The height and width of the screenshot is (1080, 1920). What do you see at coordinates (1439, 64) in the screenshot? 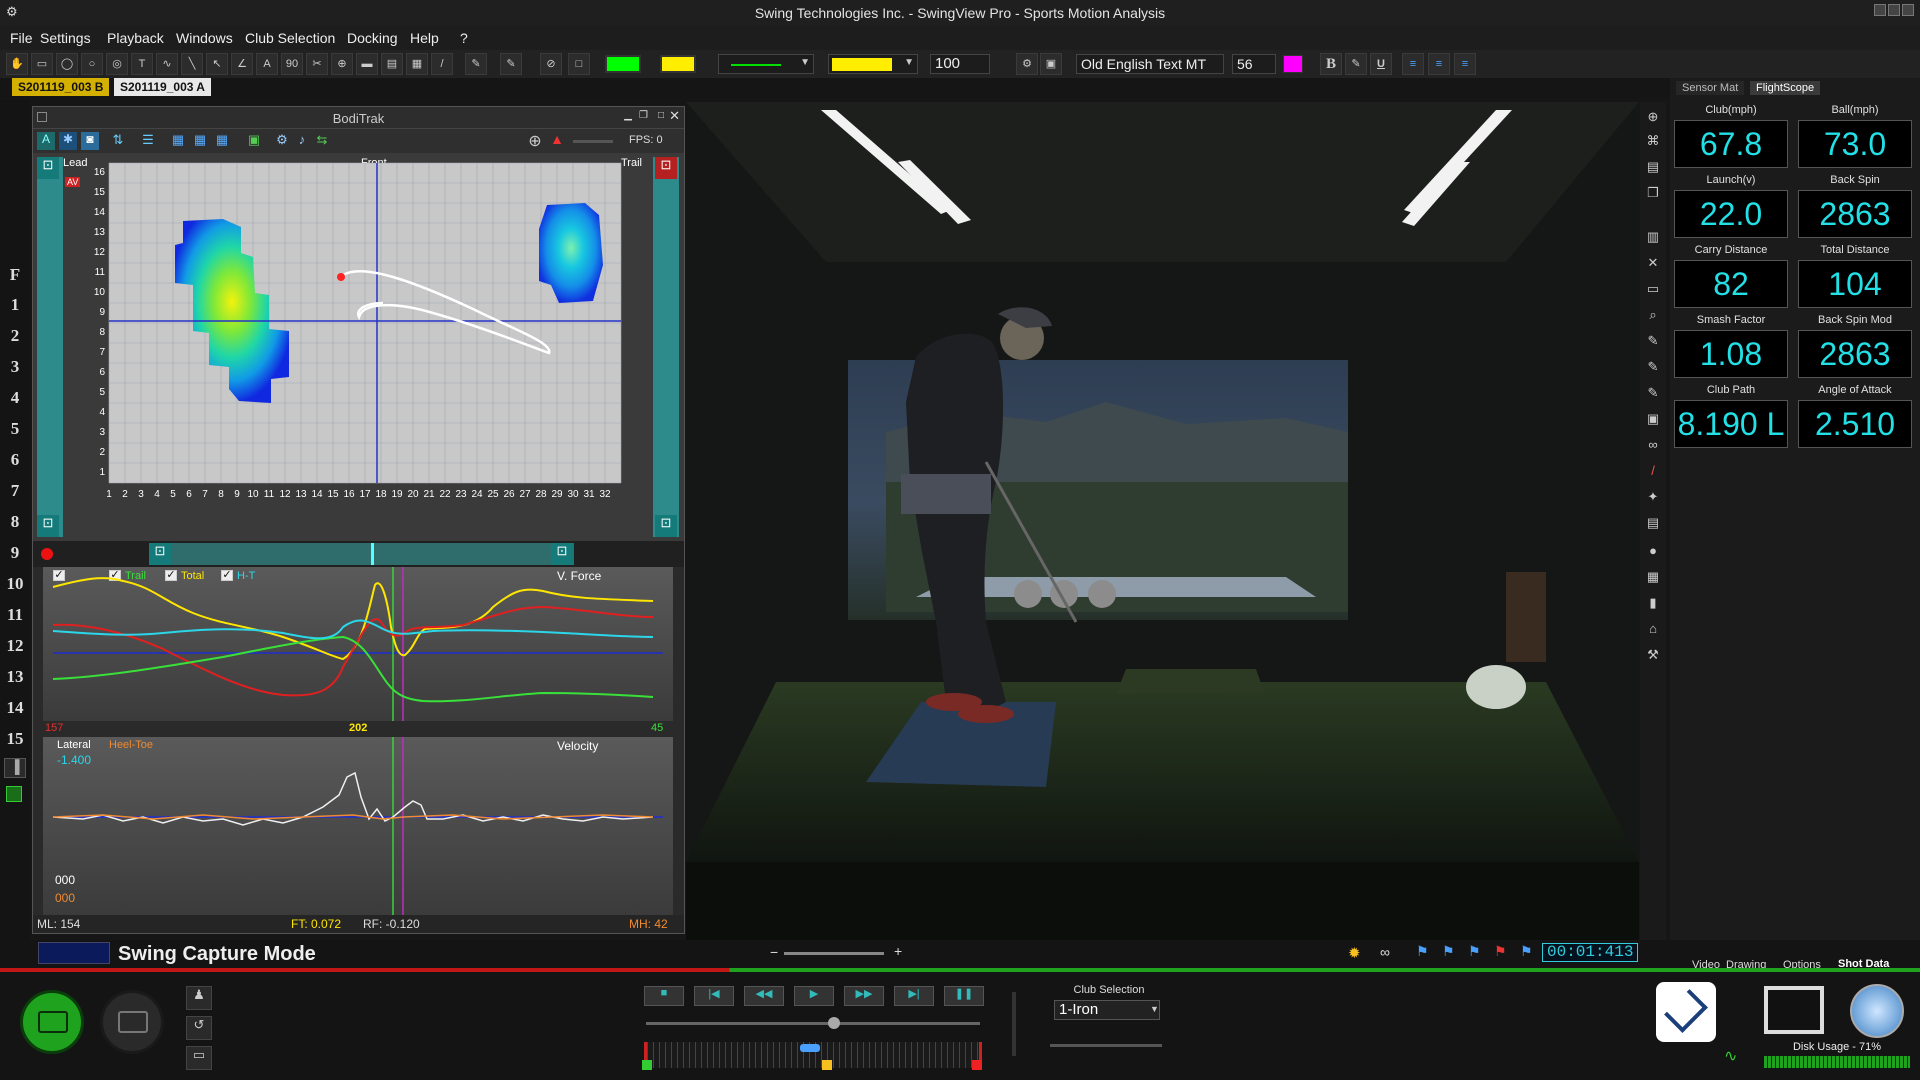
I see `align-center-icon: ≡` at bounding box center [1439, 64].